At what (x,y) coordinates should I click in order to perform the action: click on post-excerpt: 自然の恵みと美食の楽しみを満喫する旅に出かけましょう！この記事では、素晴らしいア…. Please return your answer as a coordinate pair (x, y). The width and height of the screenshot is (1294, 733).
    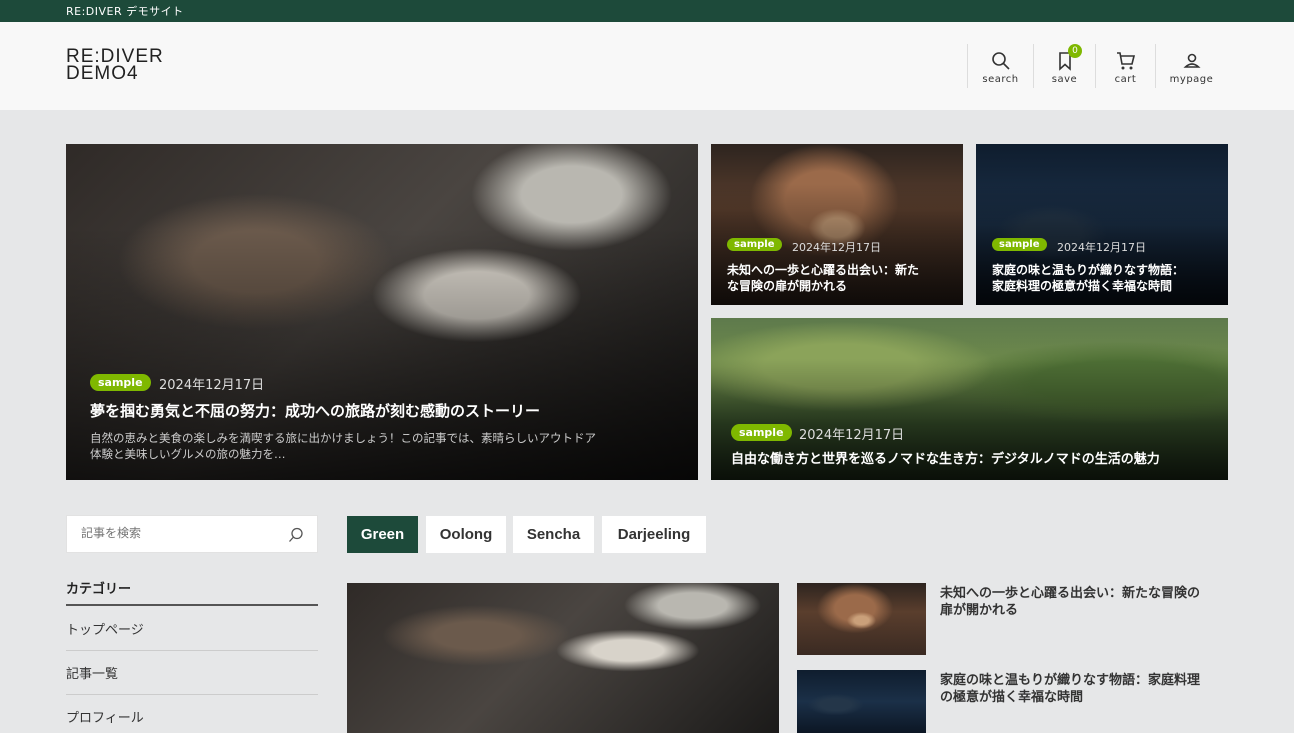
    Looking at the image, I should click on (343, 446).